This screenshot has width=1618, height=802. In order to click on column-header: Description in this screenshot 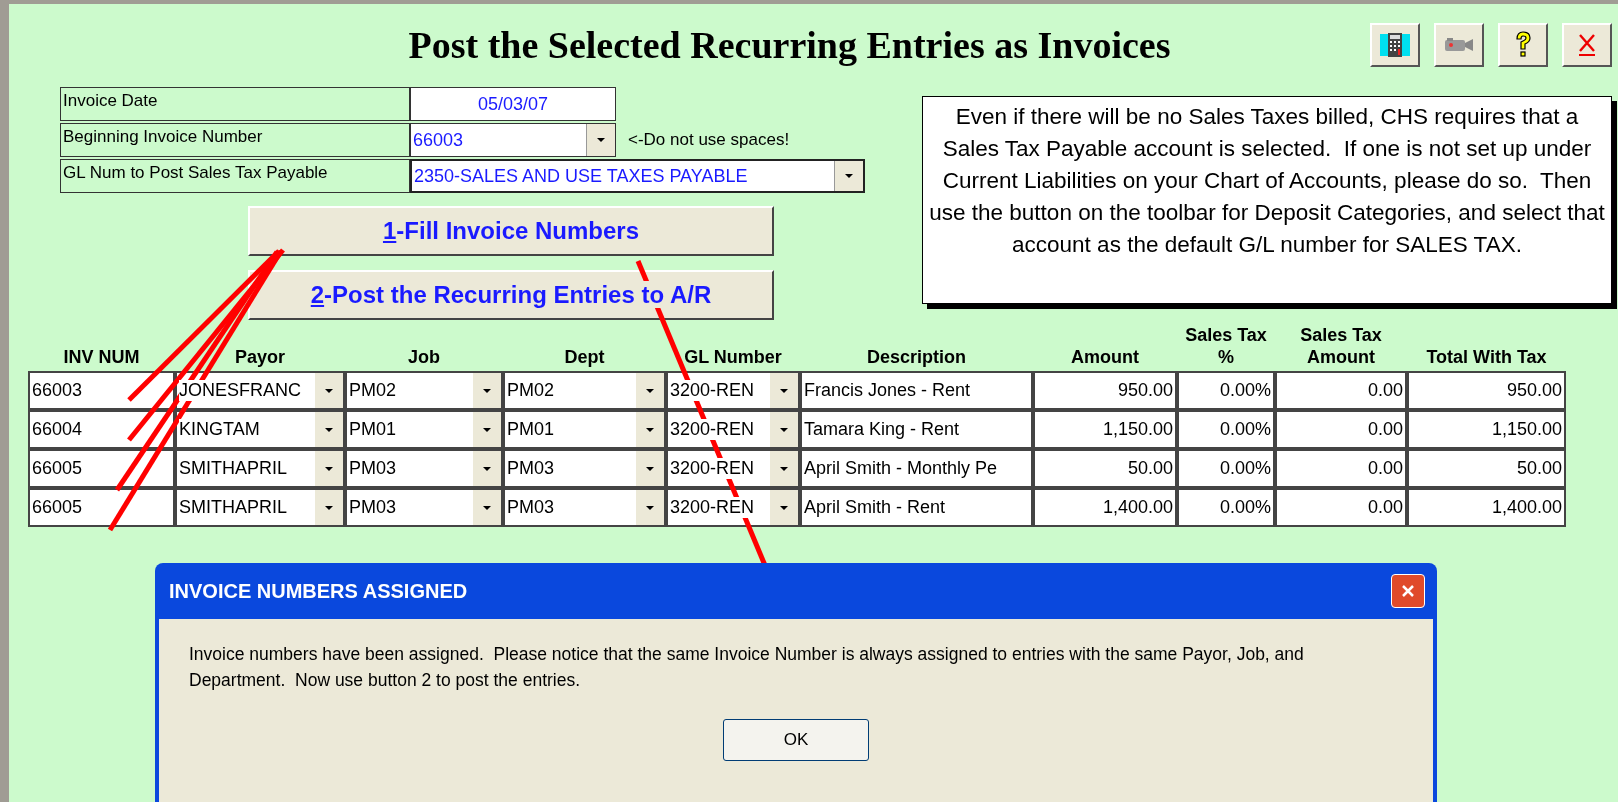, I will do `click(916, 357)`.